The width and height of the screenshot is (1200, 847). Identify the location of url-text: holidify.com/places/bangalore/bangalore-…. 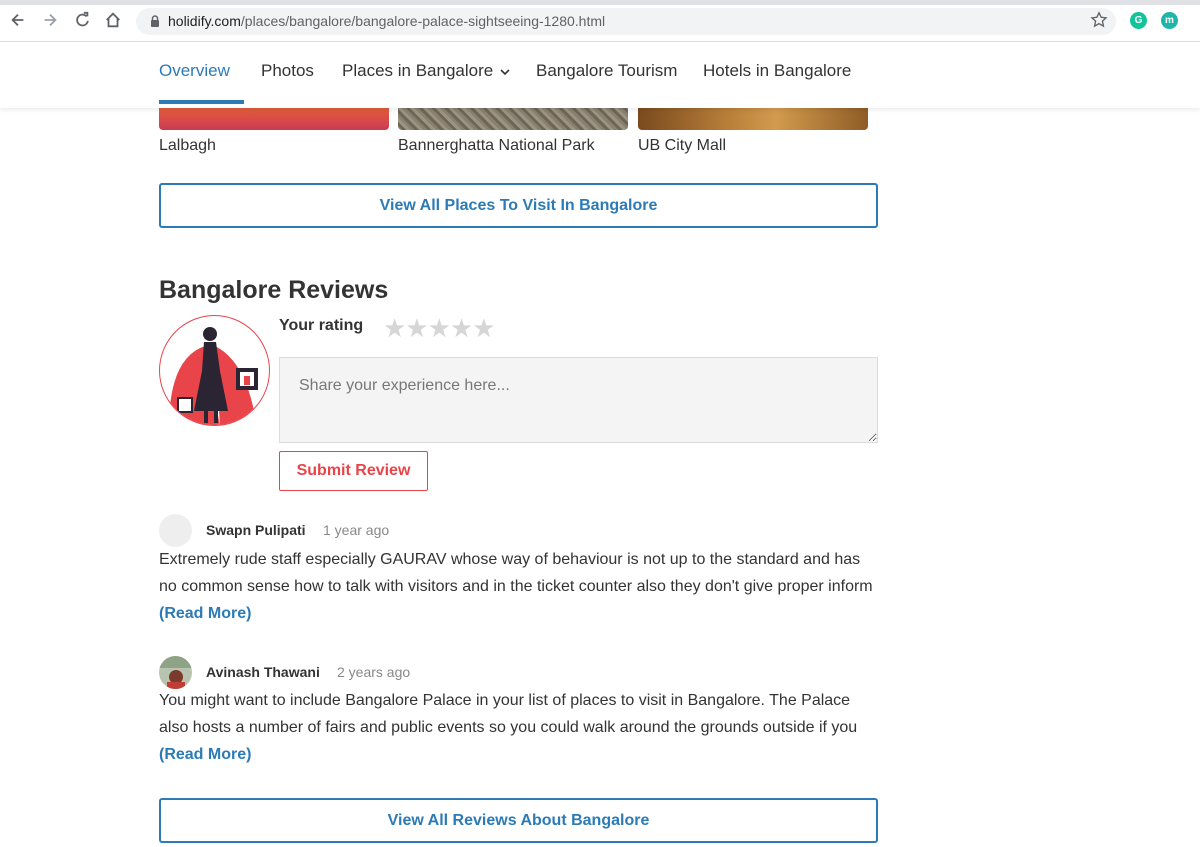
(386, 21).